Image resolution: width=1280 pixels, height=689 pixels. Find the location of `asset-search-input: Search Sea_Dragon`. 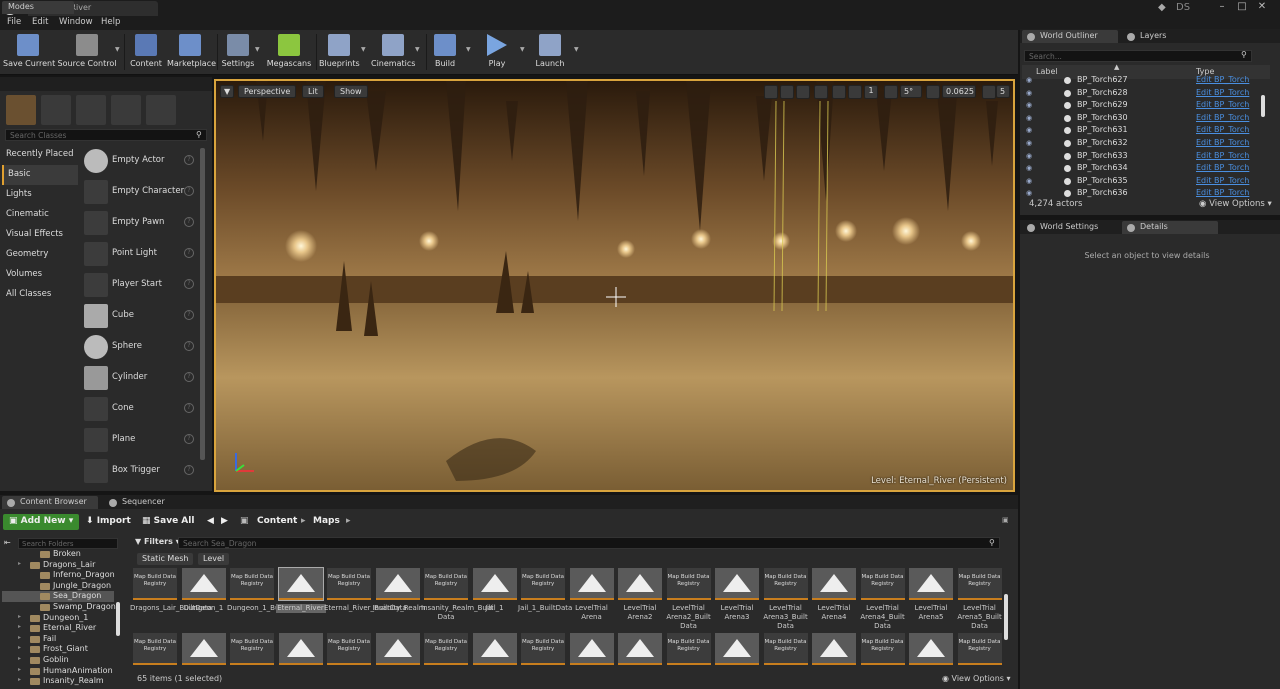

asset-search-input: Search Sea_Dragon is located at coordinates (589, 543).